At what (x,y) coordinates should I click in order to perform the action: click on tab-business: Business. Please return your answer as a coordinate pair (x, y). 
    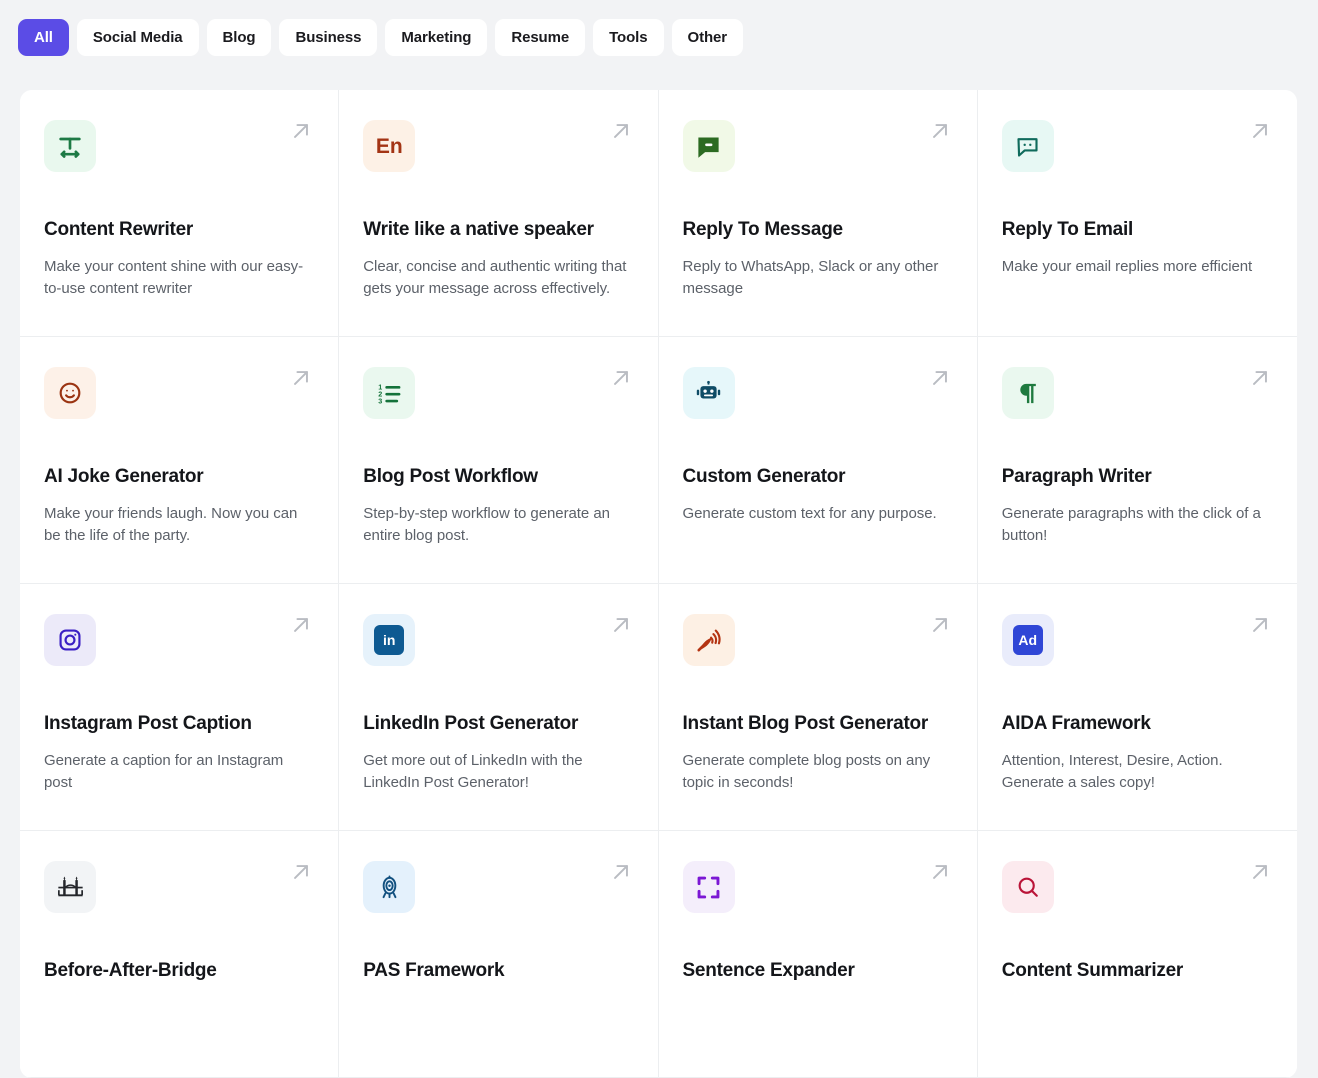
    Looking at the image, I should click on (328, 37).